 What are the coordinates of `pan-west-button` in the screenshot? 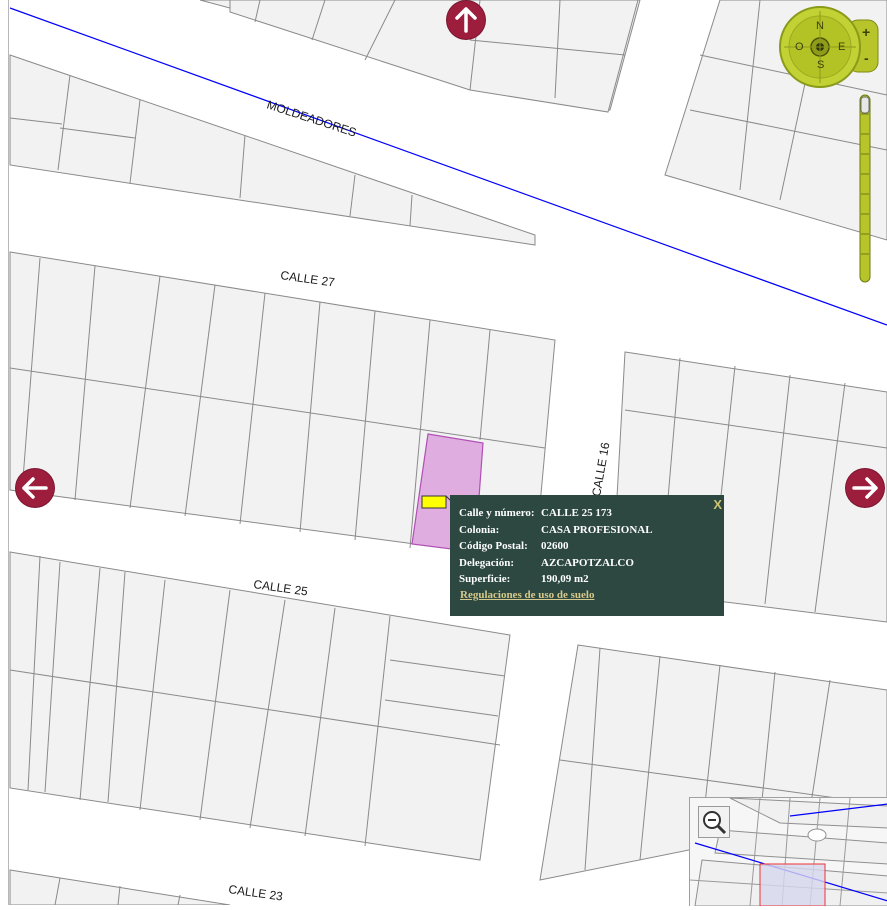 It's located at (35, 488).